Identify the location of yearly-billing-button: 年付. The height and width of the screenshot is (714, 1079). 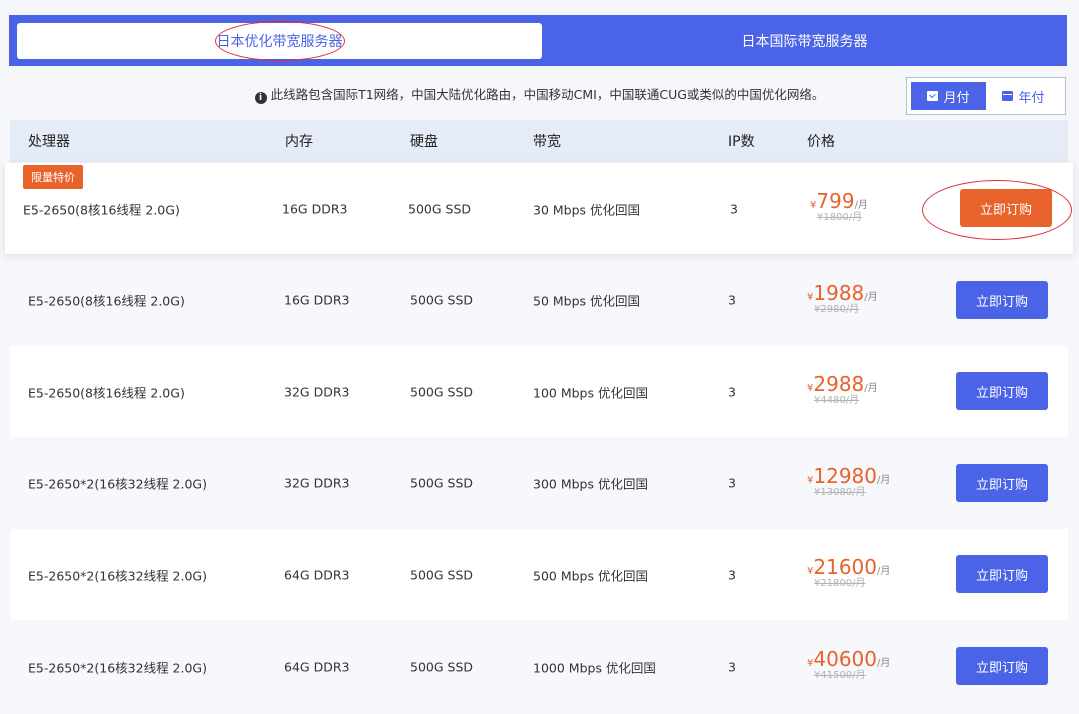
(1023, 96).